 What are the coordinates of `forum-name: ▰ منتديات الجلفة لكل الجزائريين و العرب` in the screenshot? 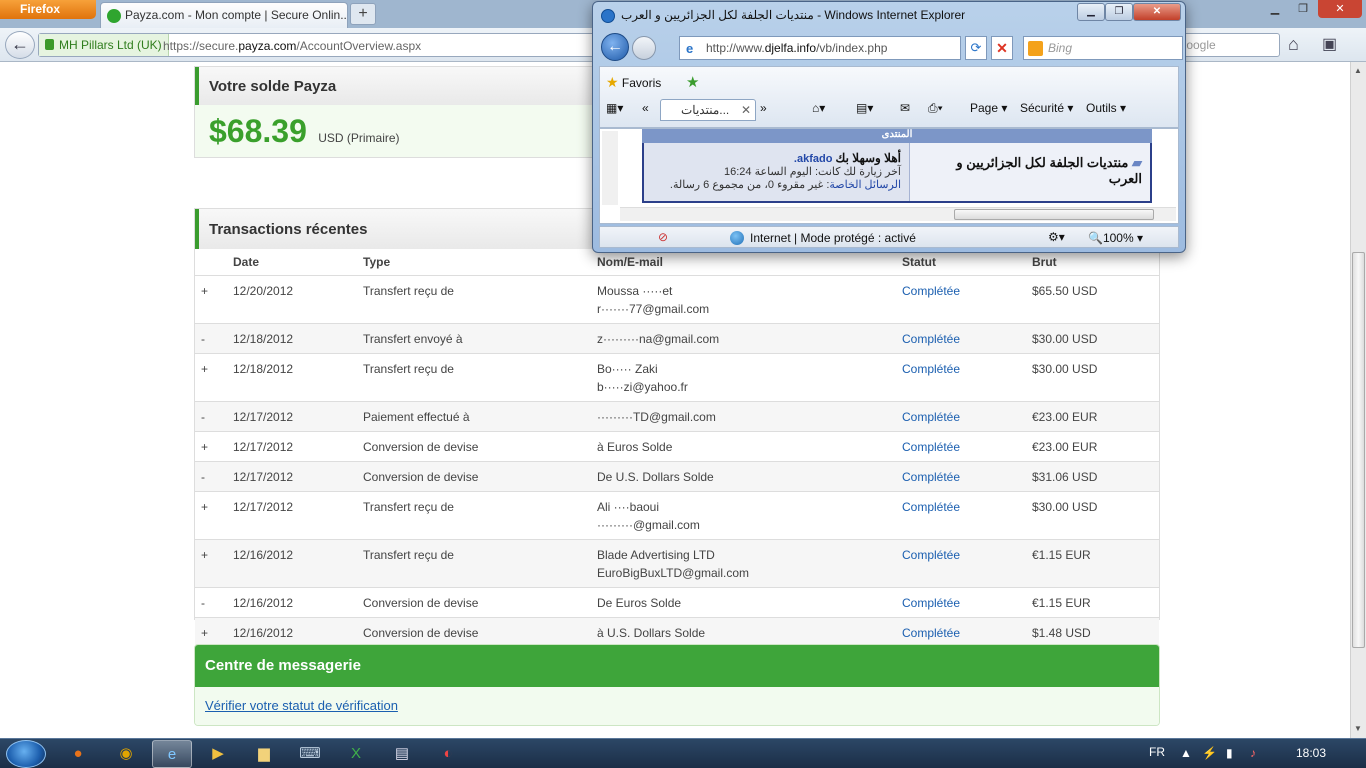 It's located at (1032, 172).